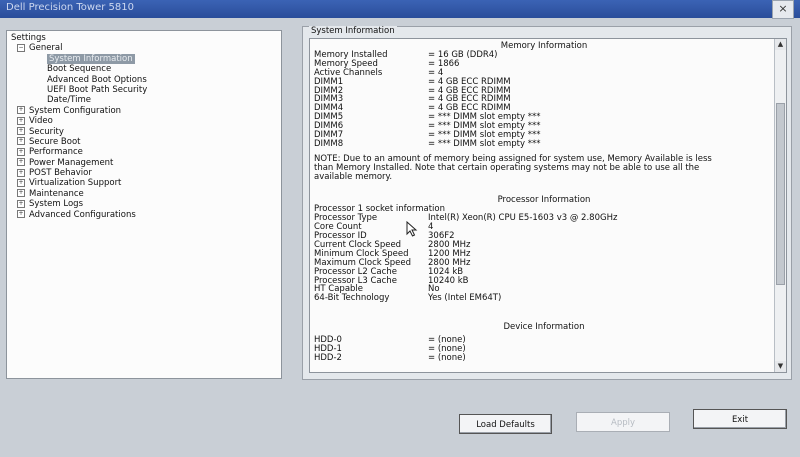 The height and width of the screenshot is (457, 800). I want to click on sidebar-item-label: System Logs, so click(56, 204).